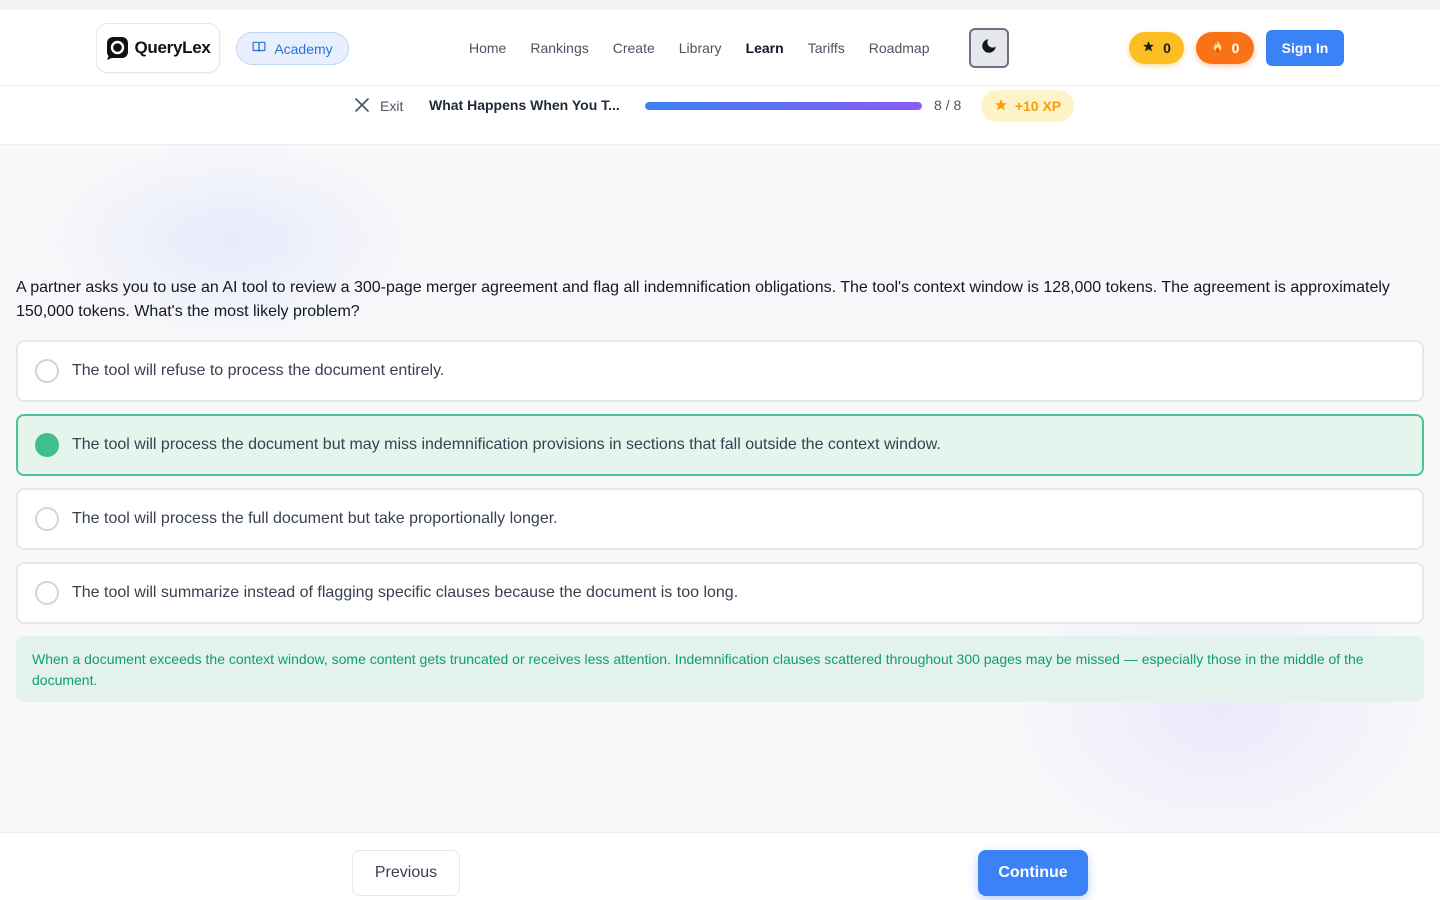 This screenshot has width=1440, height=900. What do you see at coordinates (1305, 48) in the screenshot?
I see `sign-in-button: Sign In` at bounding box center [1305, 48].